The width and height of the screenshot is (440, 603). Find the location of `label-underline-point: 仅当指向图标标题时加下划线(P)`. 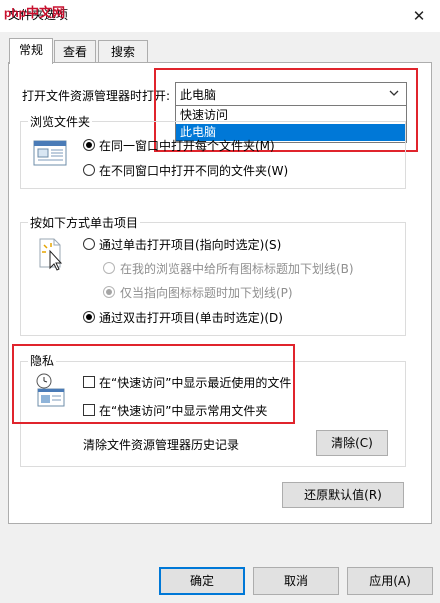

label-underline-point: 仅当指向图标标题时加下划线(P) is located at coordinates (206, 293).